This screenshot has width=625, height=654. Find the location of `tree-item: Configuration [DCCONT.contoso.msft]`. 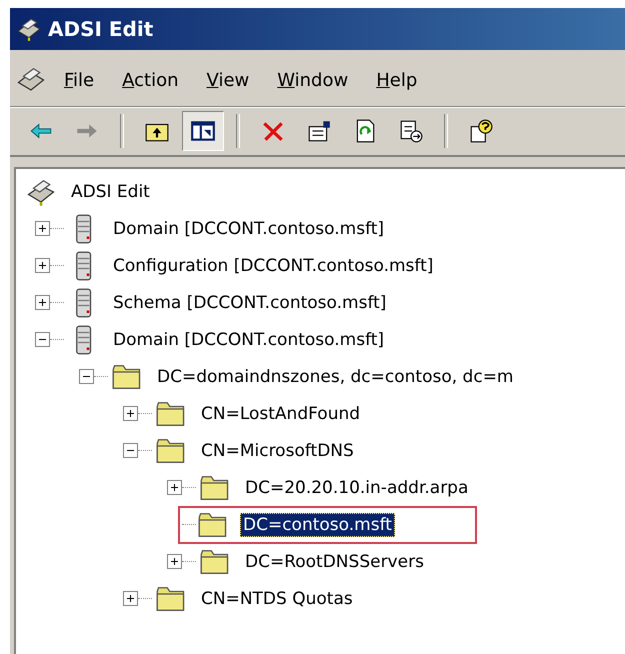

tree-item: Configuration [DCCONT.contoso.msft] is located at coordinates (273, 266).